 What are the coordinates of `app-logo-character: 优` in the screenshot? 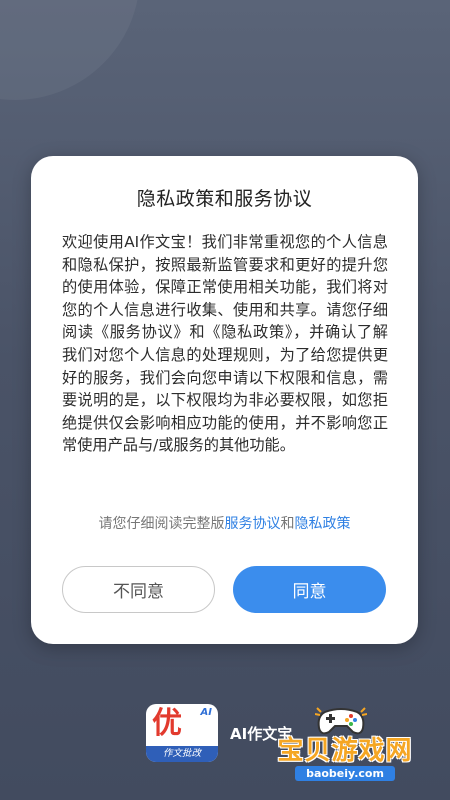 It's located at (167, 723).